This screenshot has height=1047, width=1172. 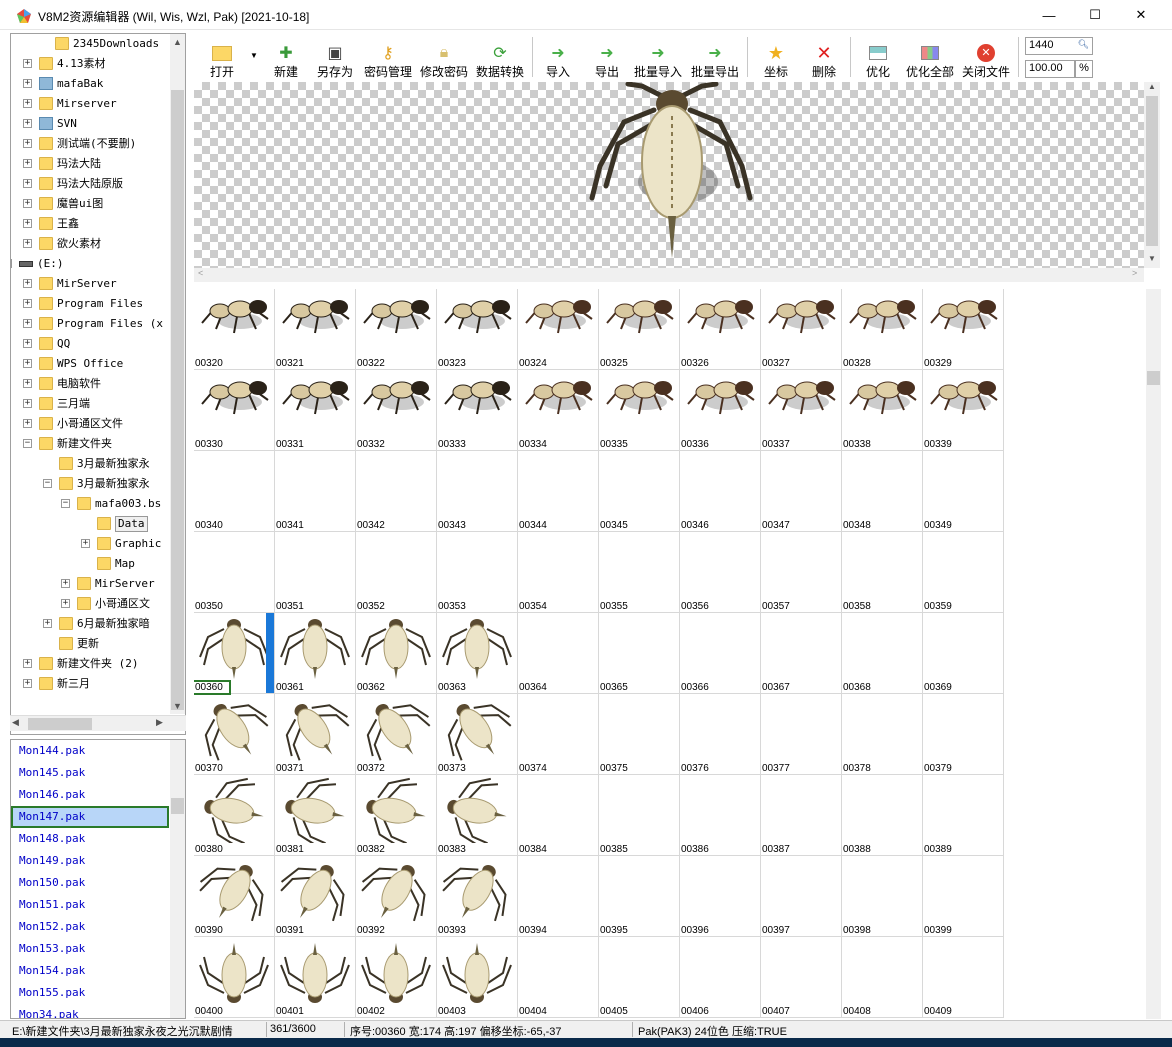 I want to click on file-list-item: Mon153.pak, so click(x=94, y=949).